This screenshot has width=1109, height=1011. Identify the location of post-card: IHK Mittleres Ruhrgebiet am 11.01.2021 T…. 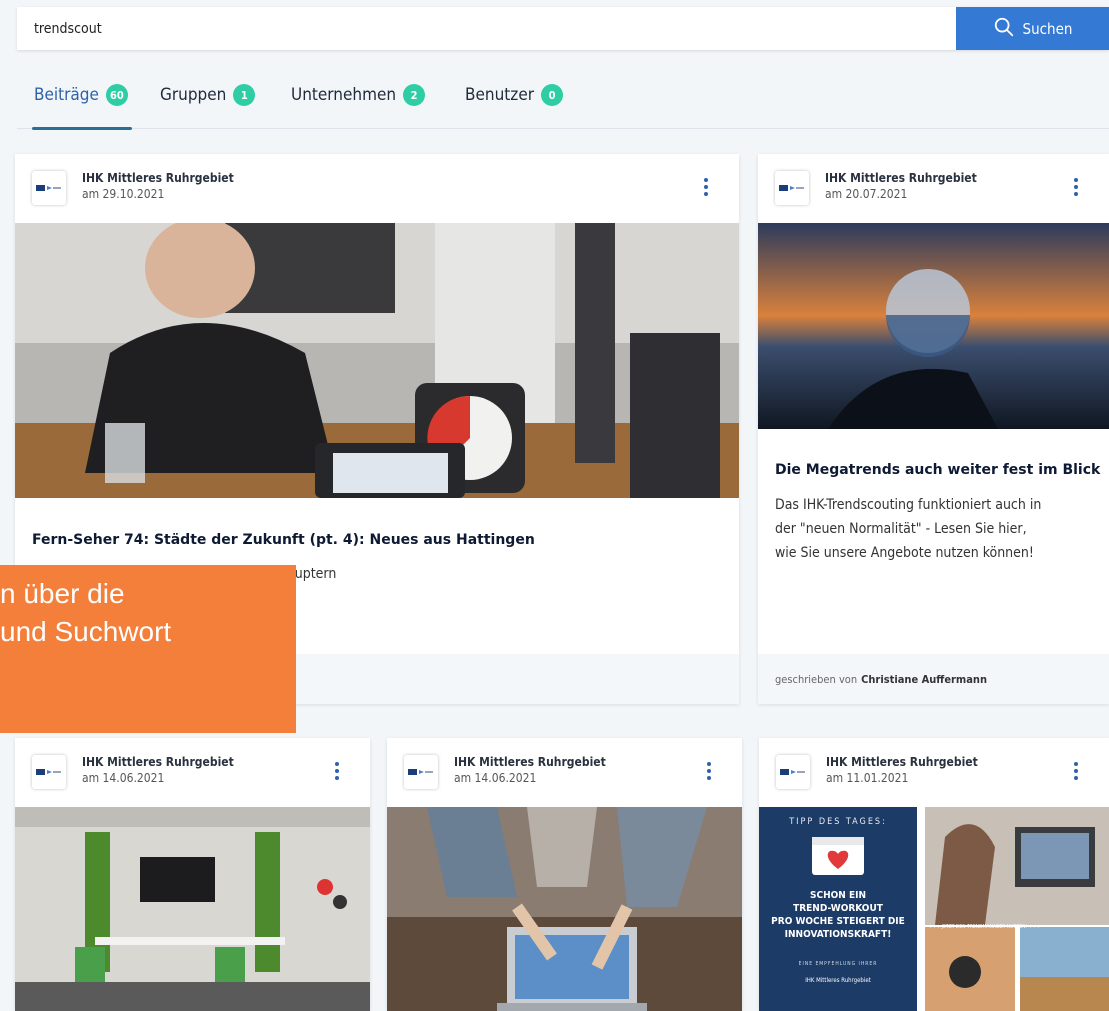
(934, 874).